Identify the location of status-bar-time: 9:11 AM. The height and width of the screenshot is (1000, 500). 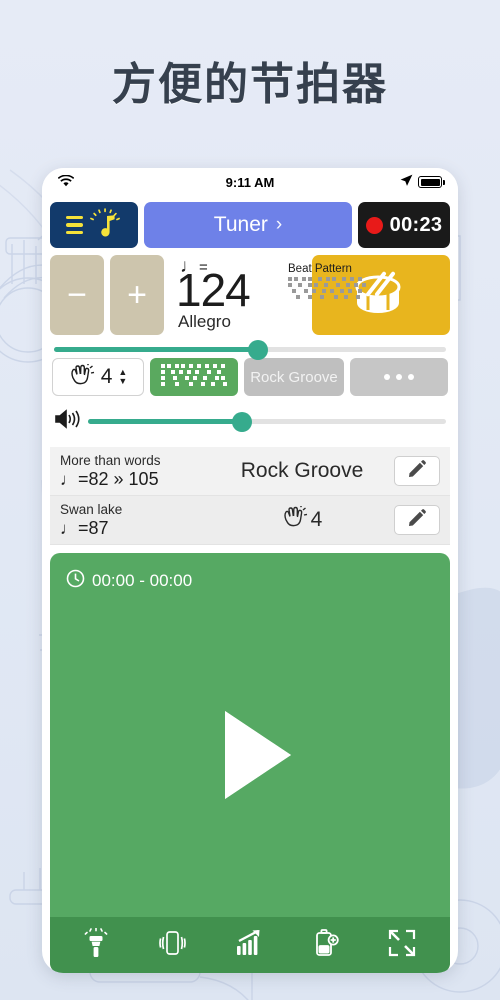
(250, 182).